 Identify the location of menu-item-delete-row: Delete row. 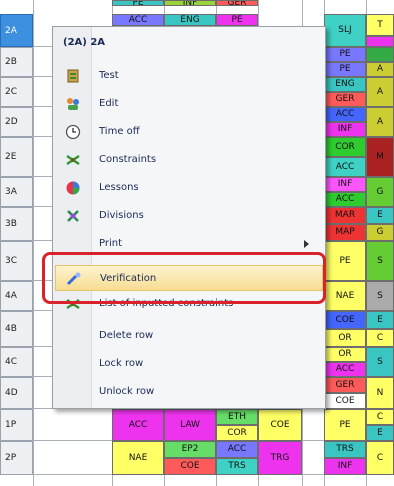
(189, 336).